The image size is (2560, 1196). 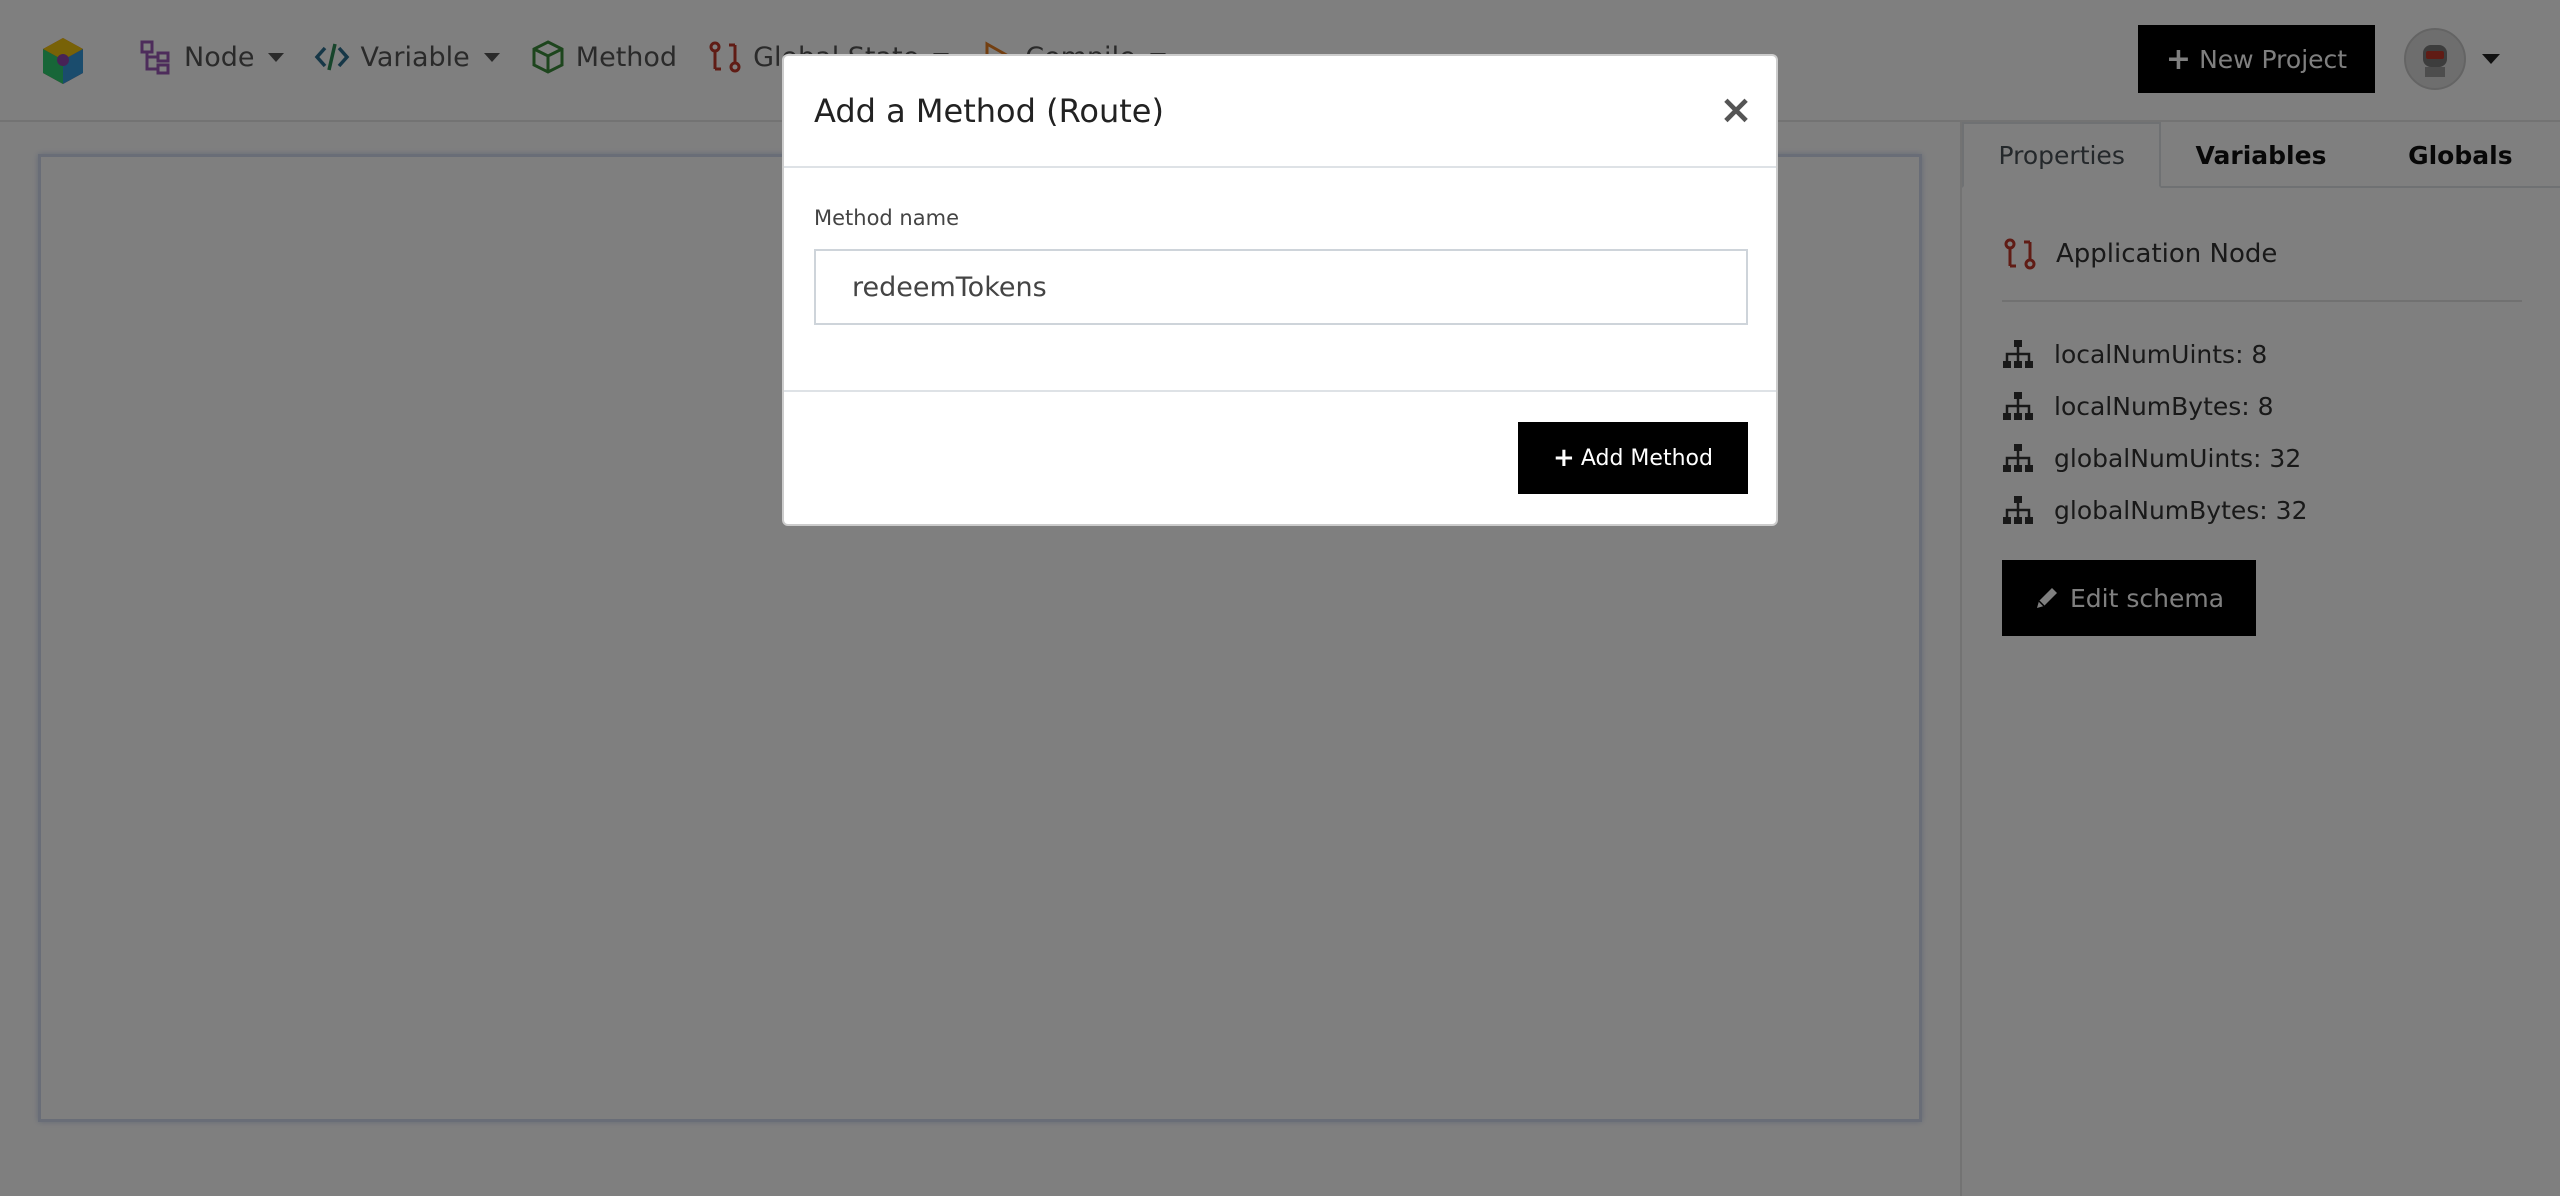 What do you see at coordinates (1281, 287) in the screenshot?
I see `method-name-input` at bounding box center [1281, 287].